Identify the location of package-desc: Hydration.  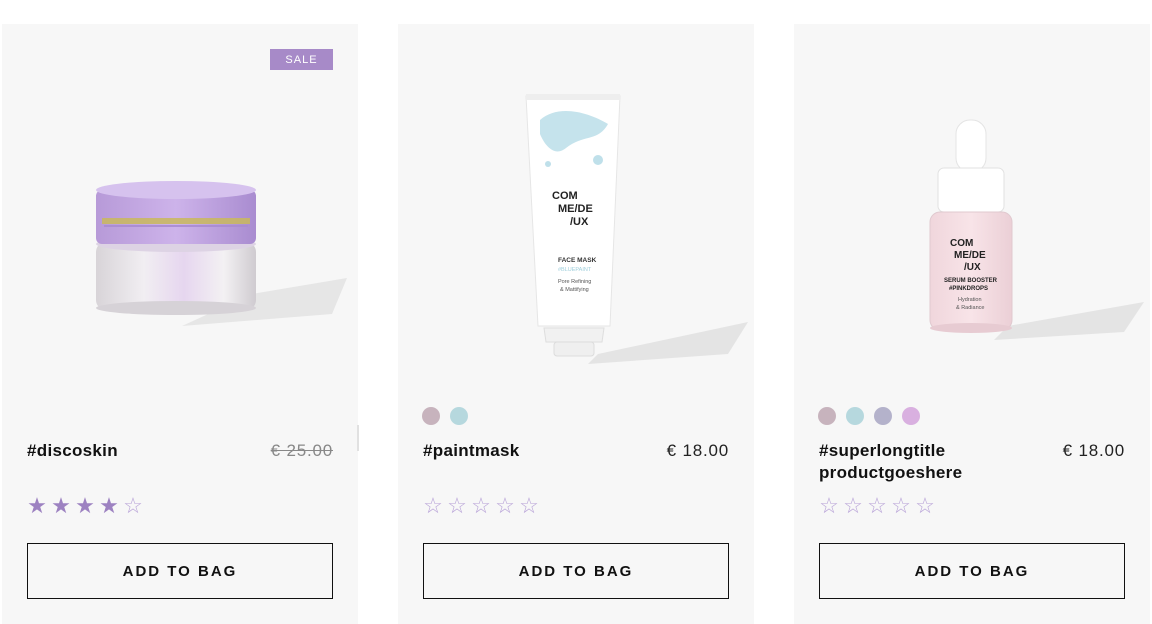
(970, 300).